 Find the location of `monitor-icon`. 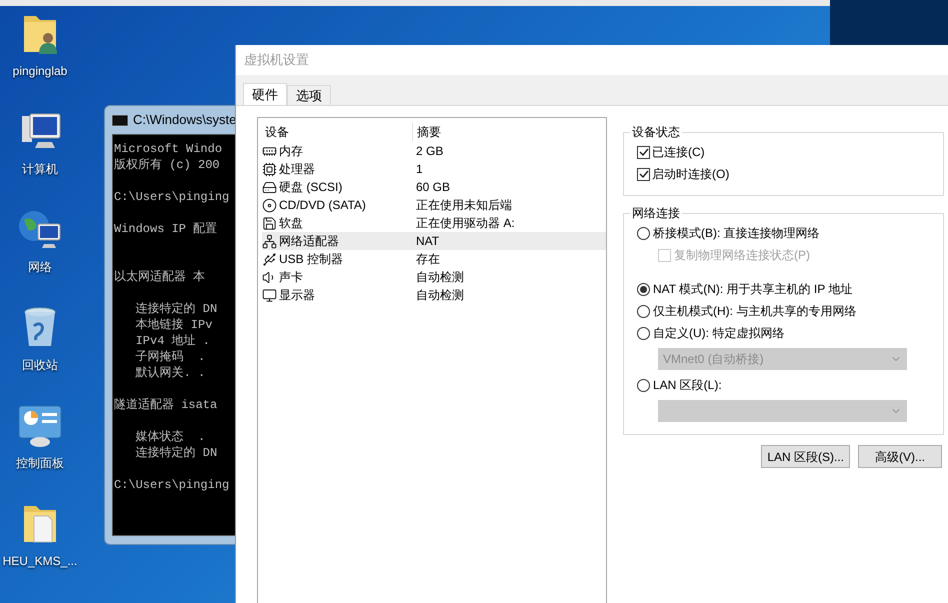

monitor-icon is located at coordinates (269, 295).